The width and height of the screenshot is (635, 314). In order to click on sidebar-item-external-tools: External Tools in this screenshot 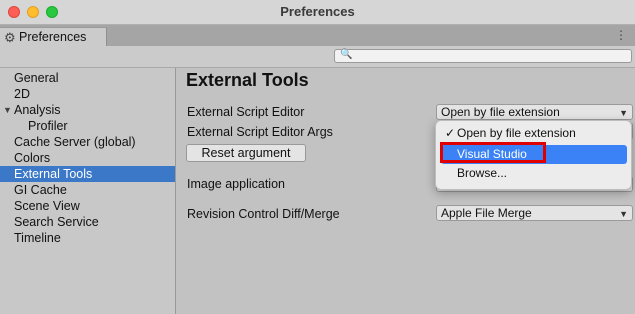, I will do `click(87, 174)`.